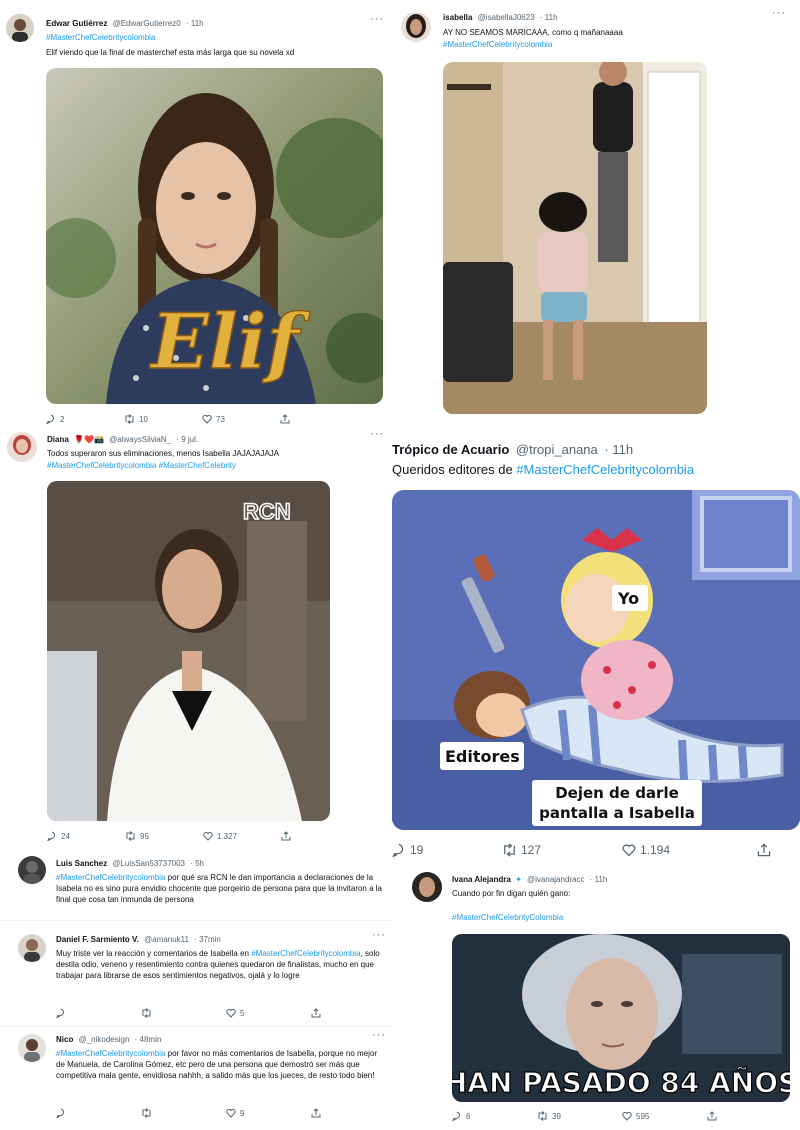 The width and height of the screenshot is (800, 1130). I want to click on divider, so click(196, 1026).